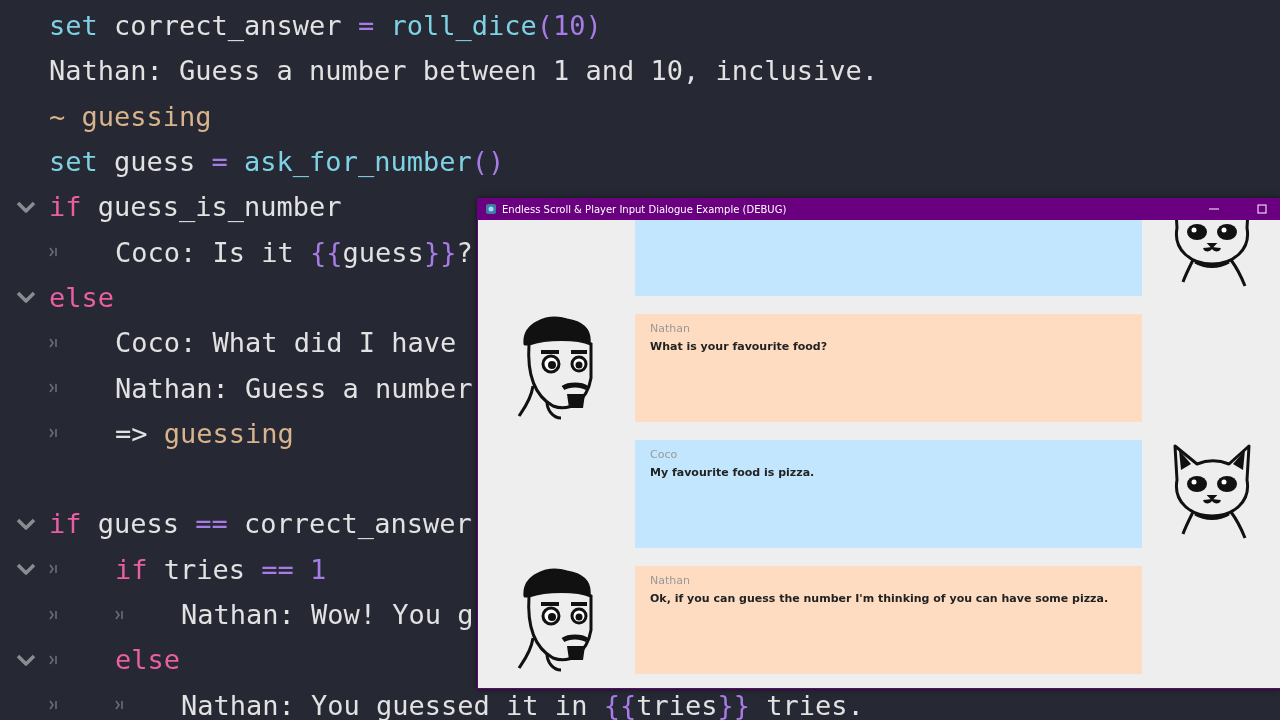 The height and width of the screenshot is (720, 1280). What do you see at coordinates (204, 433) in the screenshot?
I see `code-line: => guessing` at bounding box center [204, 433].